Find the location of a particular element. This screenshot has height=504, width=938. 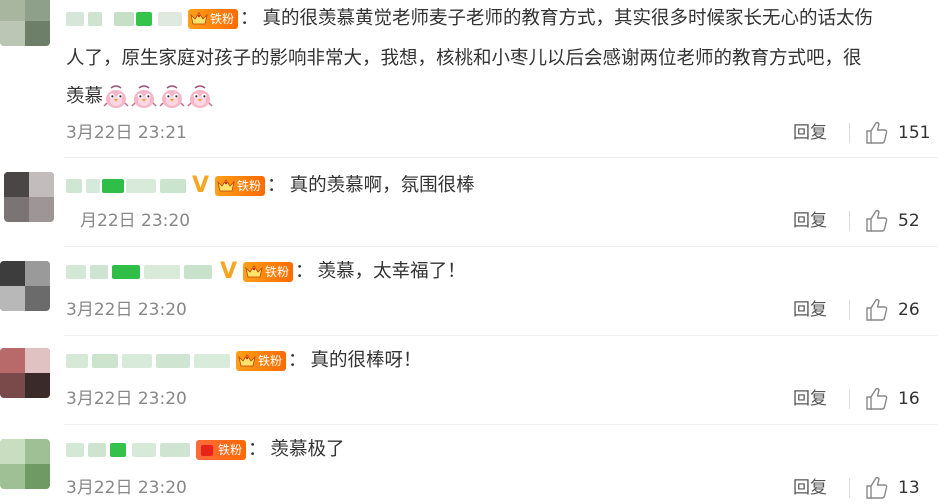

like-count: 151 is located at coordinates (914, 133).